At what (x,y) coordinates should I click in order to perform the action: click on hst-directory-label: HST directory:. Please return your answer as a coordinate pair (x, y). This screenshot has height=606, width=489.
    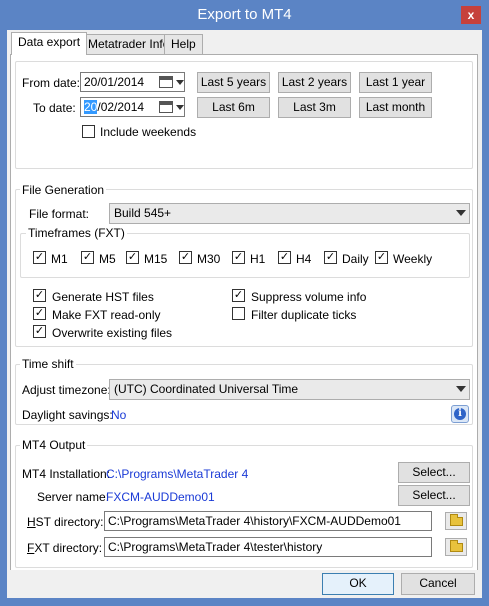
    Looking at the image, I should click on (65, 522).